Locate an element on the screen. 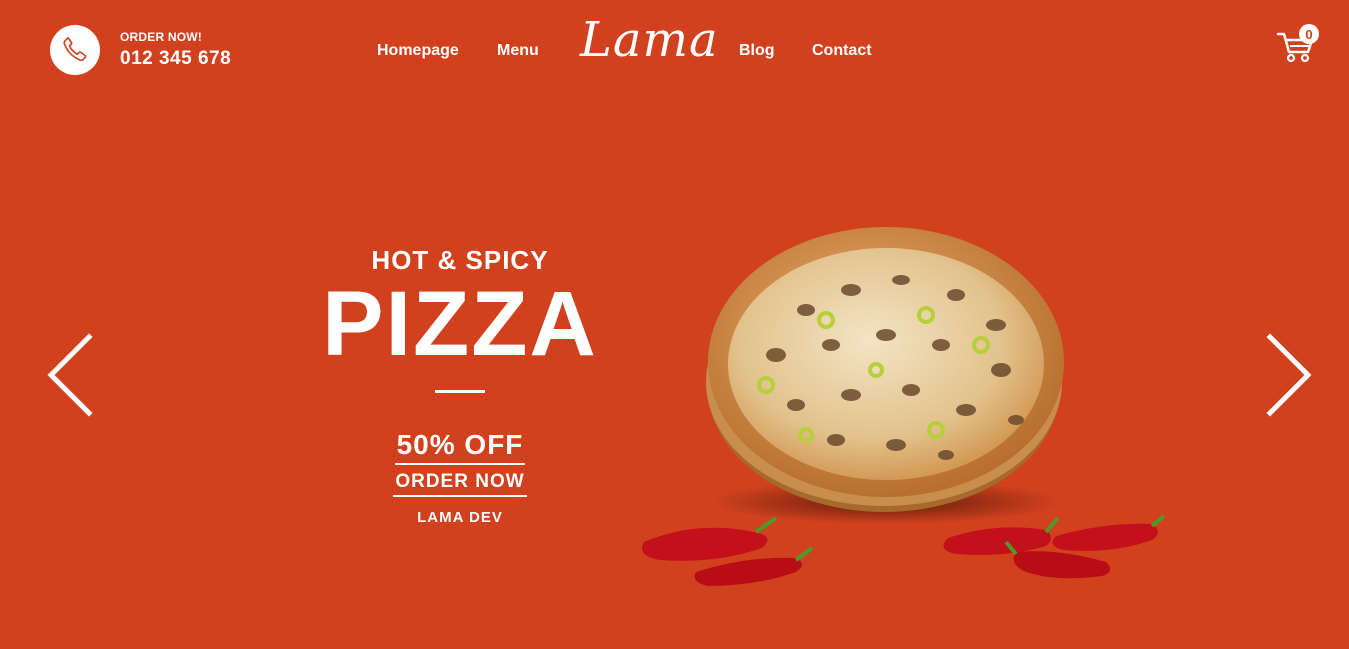 The width and height of the screenshot is (1349, 649). order-now-button: ORDER NOW is located at coordinates (460, 484).